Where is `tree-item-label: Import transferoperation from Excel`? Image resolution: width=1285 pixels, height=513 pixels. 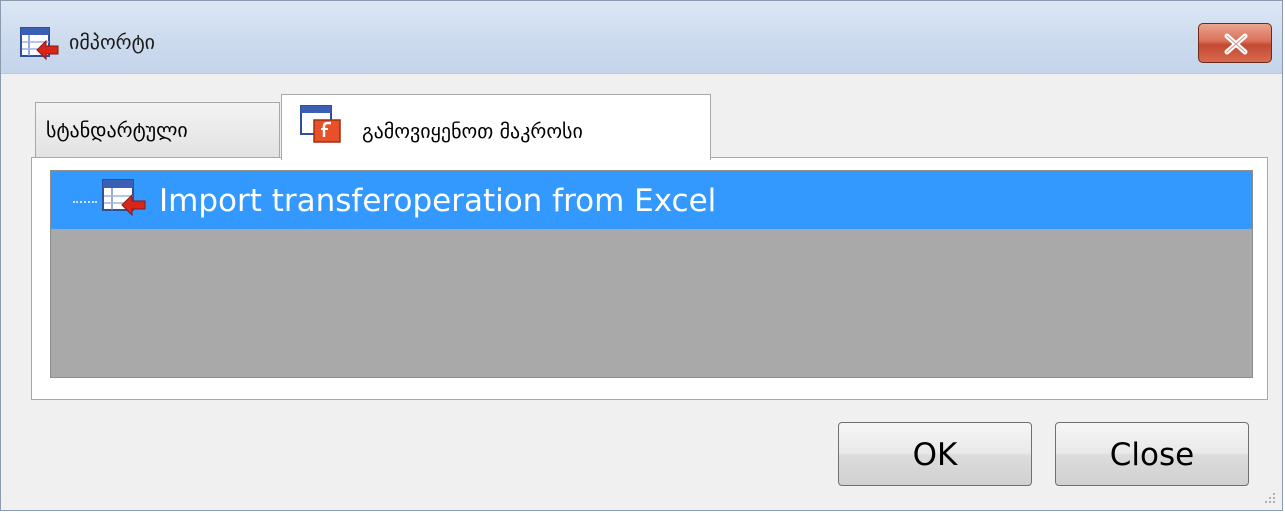
tree-item-label: Import transferoperation from Excel is located at coordinates (438, 201).